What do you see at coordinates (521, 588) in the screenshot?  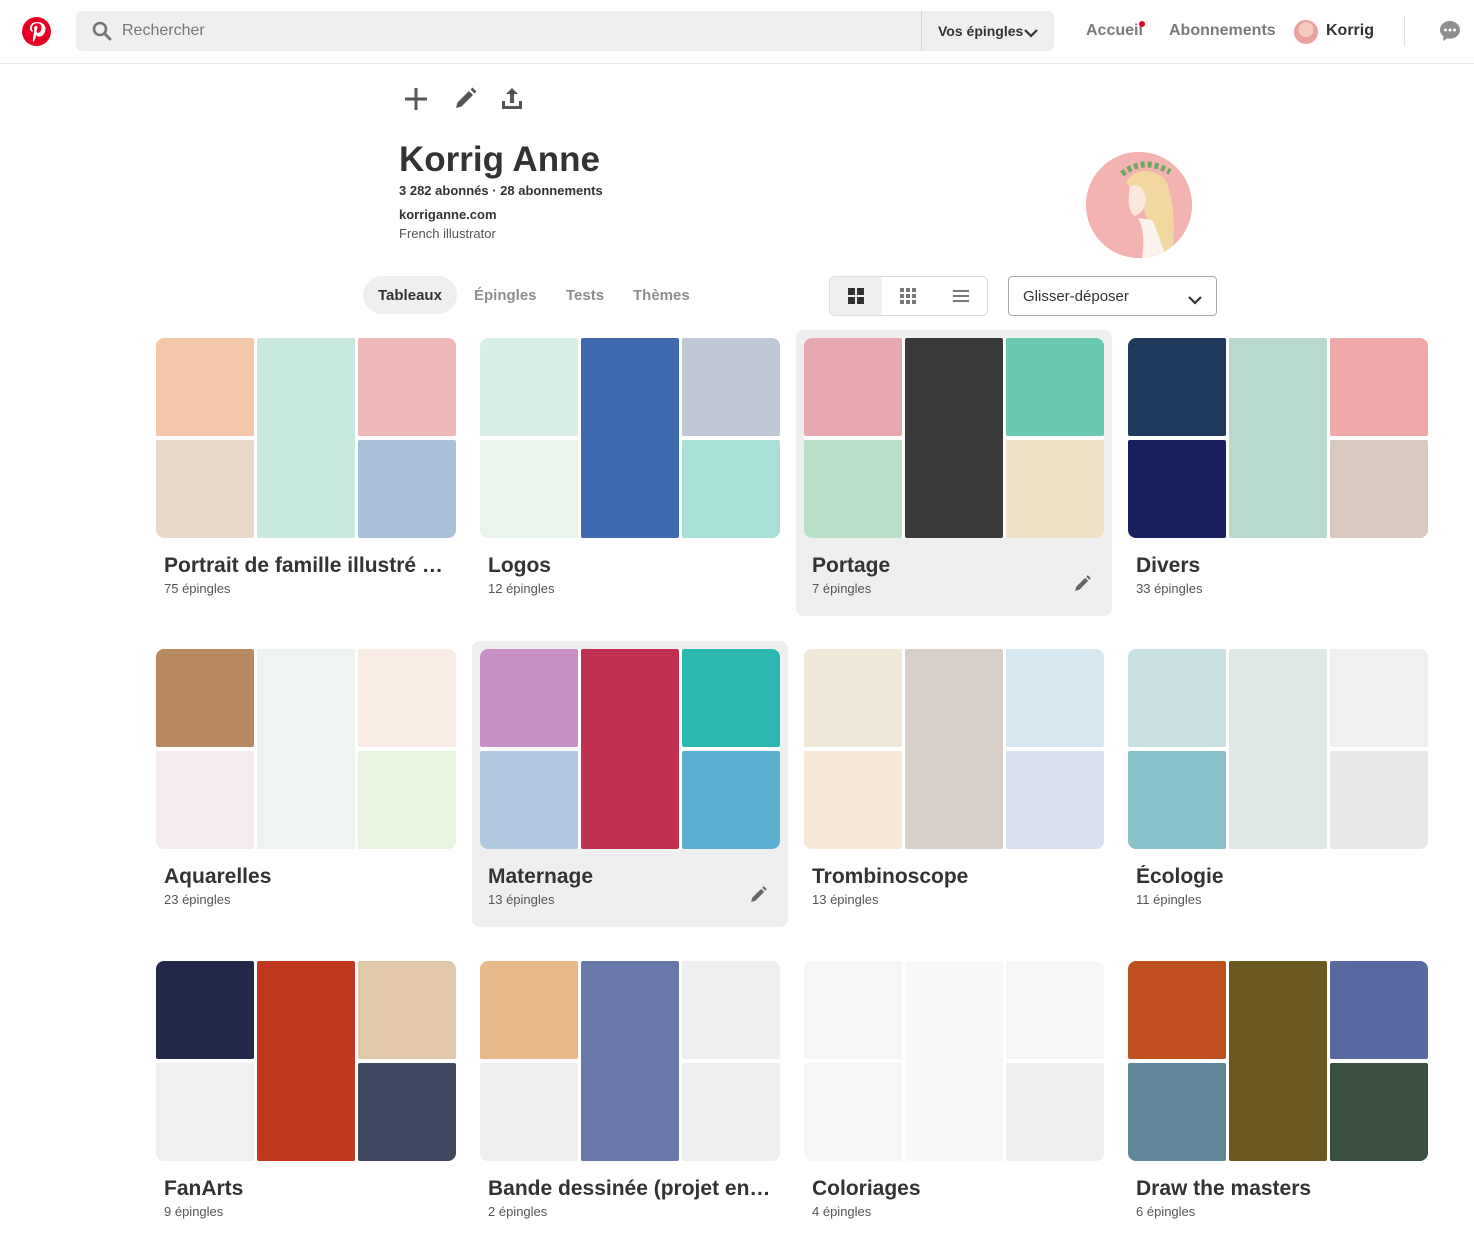 I see `board-pin-count: 12 épingles` at bounding box center [521, 588].